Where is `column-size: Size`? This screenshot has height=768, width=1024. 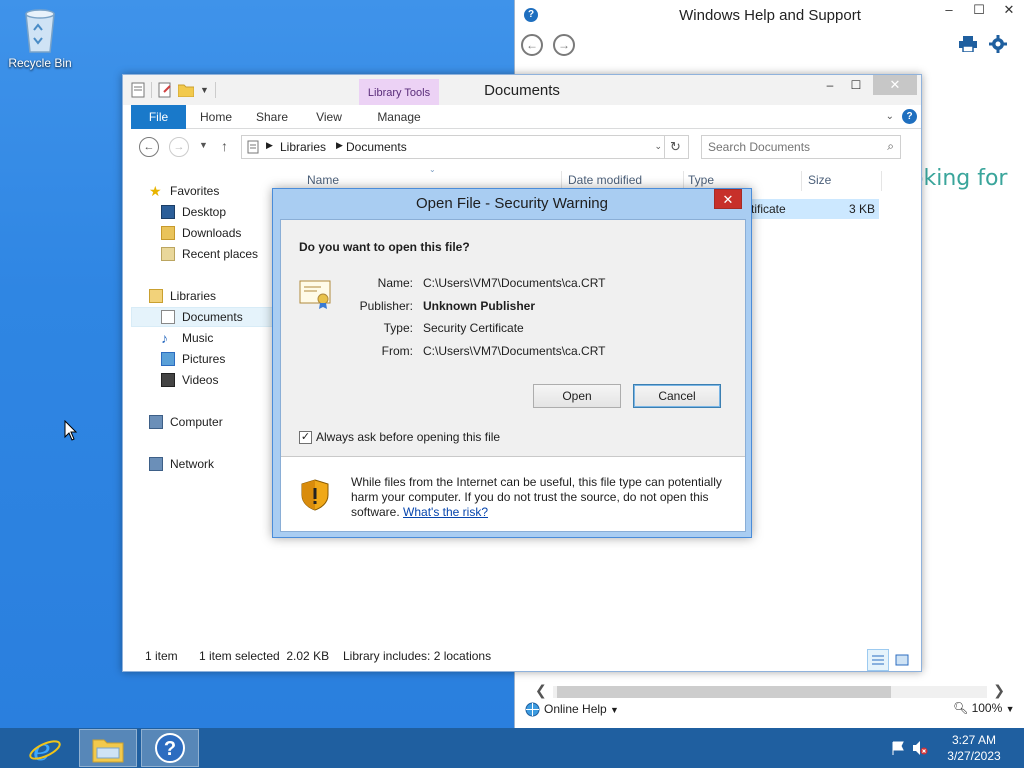 column-size: Size is located at coordinates (819, 180).